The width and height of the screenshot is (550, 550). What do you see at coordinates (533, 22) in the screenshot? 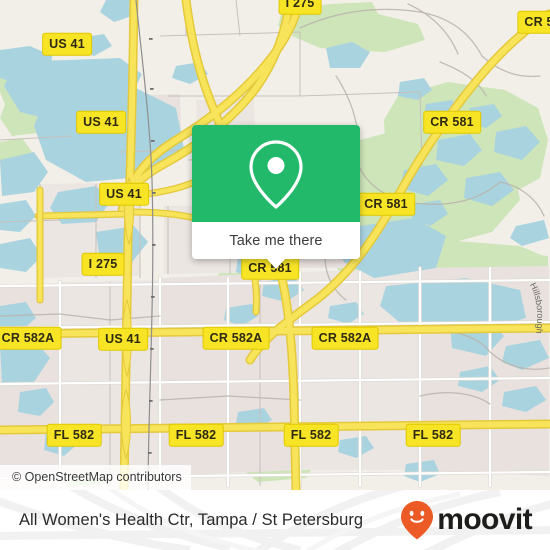
I see `road-shield: CR 5` at bounding box center [533, 22].